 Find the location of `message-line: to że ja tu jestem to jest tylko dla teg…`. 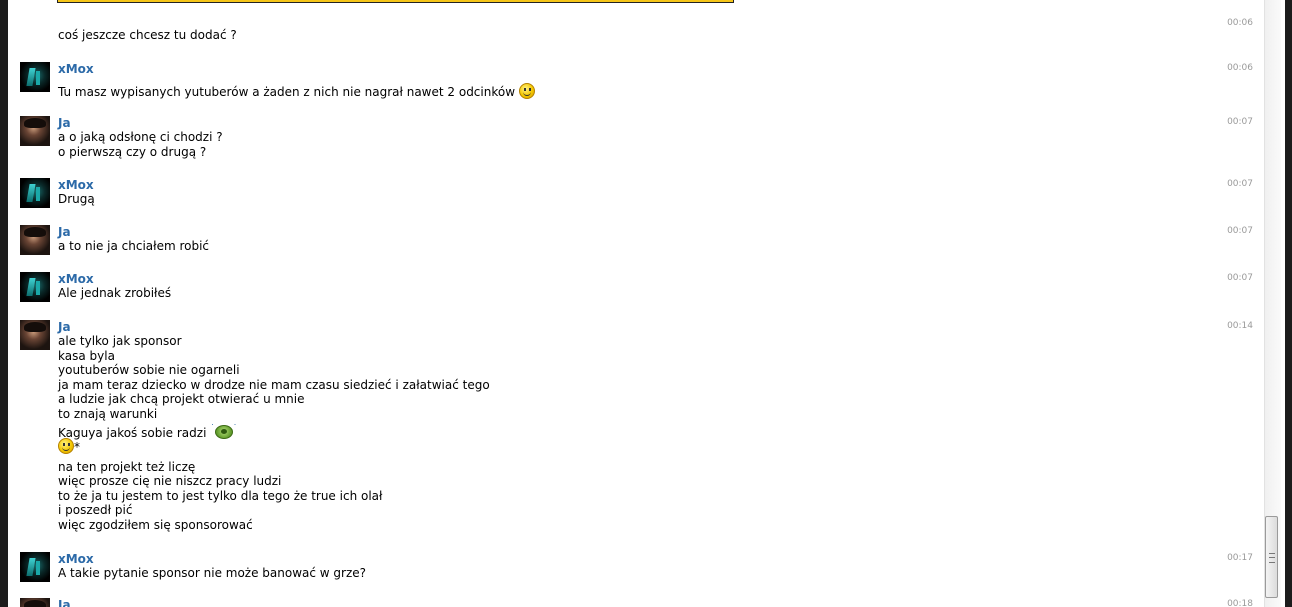

message-line: to że ja tu jestem to jest tylko dla teg… is located at coordinates (220, 495).